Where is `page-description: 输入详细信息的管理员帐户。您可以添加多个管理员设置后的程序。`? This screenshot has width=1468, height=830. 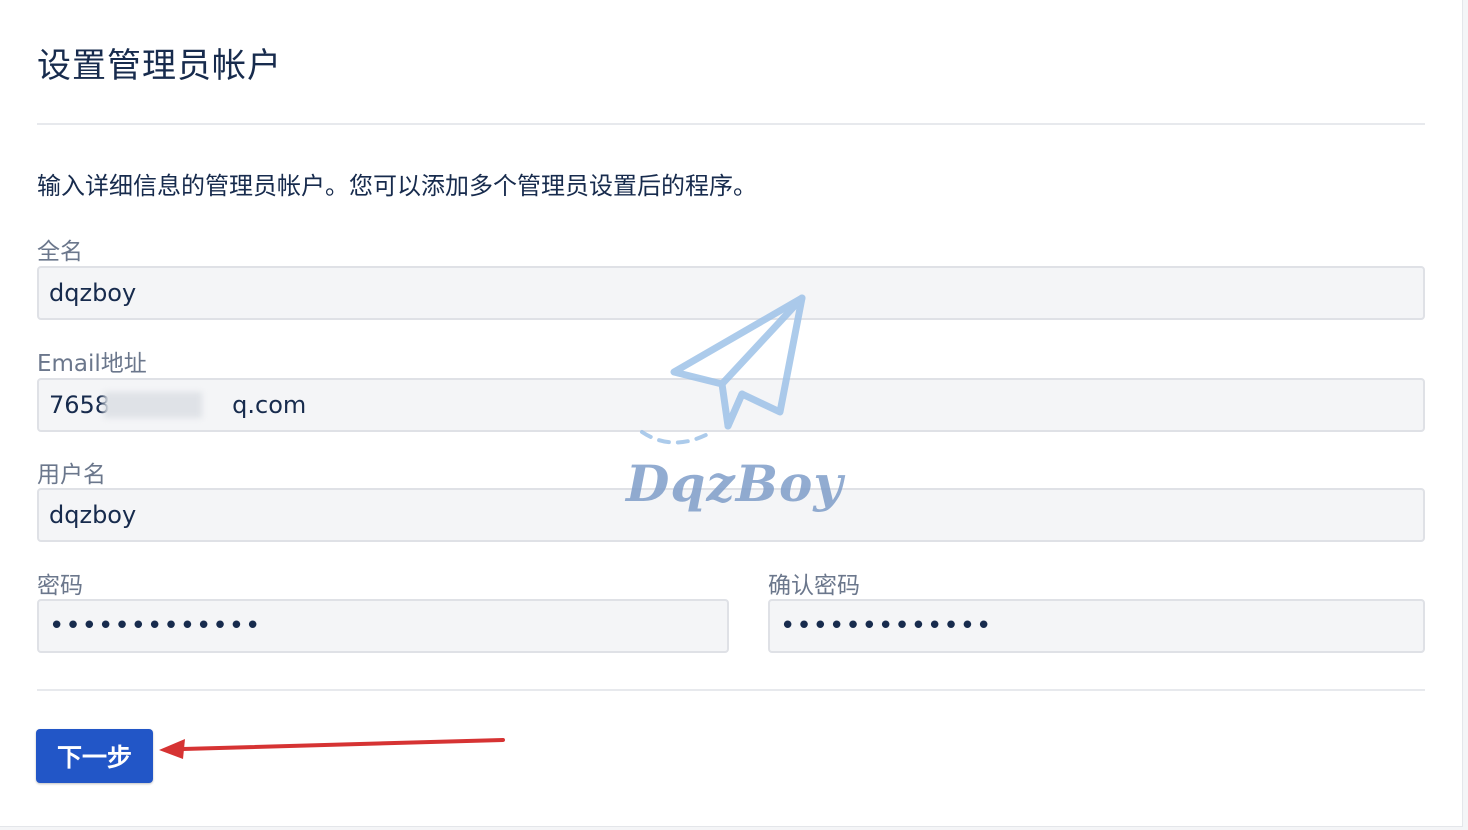
page-description: 输入详细信息的管理员帐户。您可以添加多个管理员设置后的程序。 is located at coordinates (397, 186).